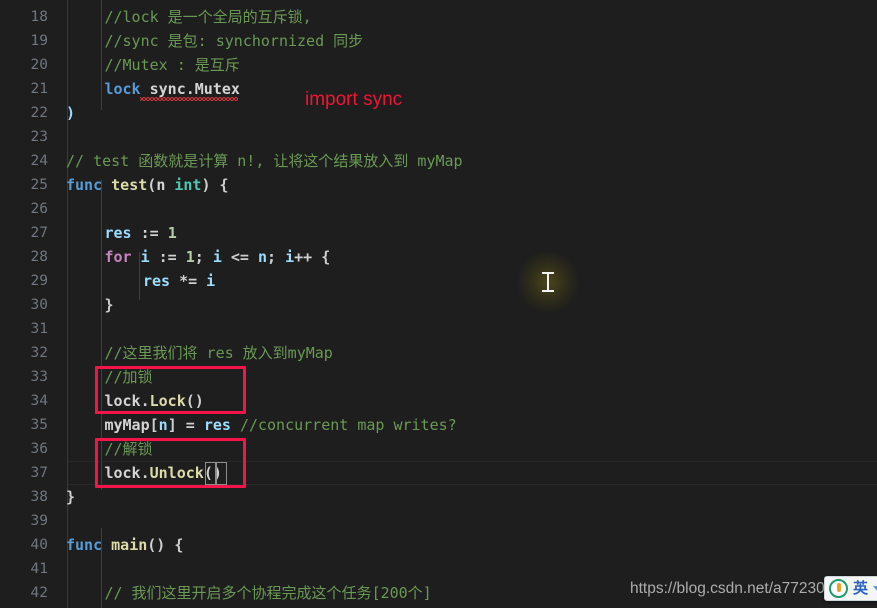 Image resolution: width=877 pixels, height=608 pixels. Describe the element at coordinates (438, 233) in the screenshot. I see `code-line: 27 res := 1` at that location.